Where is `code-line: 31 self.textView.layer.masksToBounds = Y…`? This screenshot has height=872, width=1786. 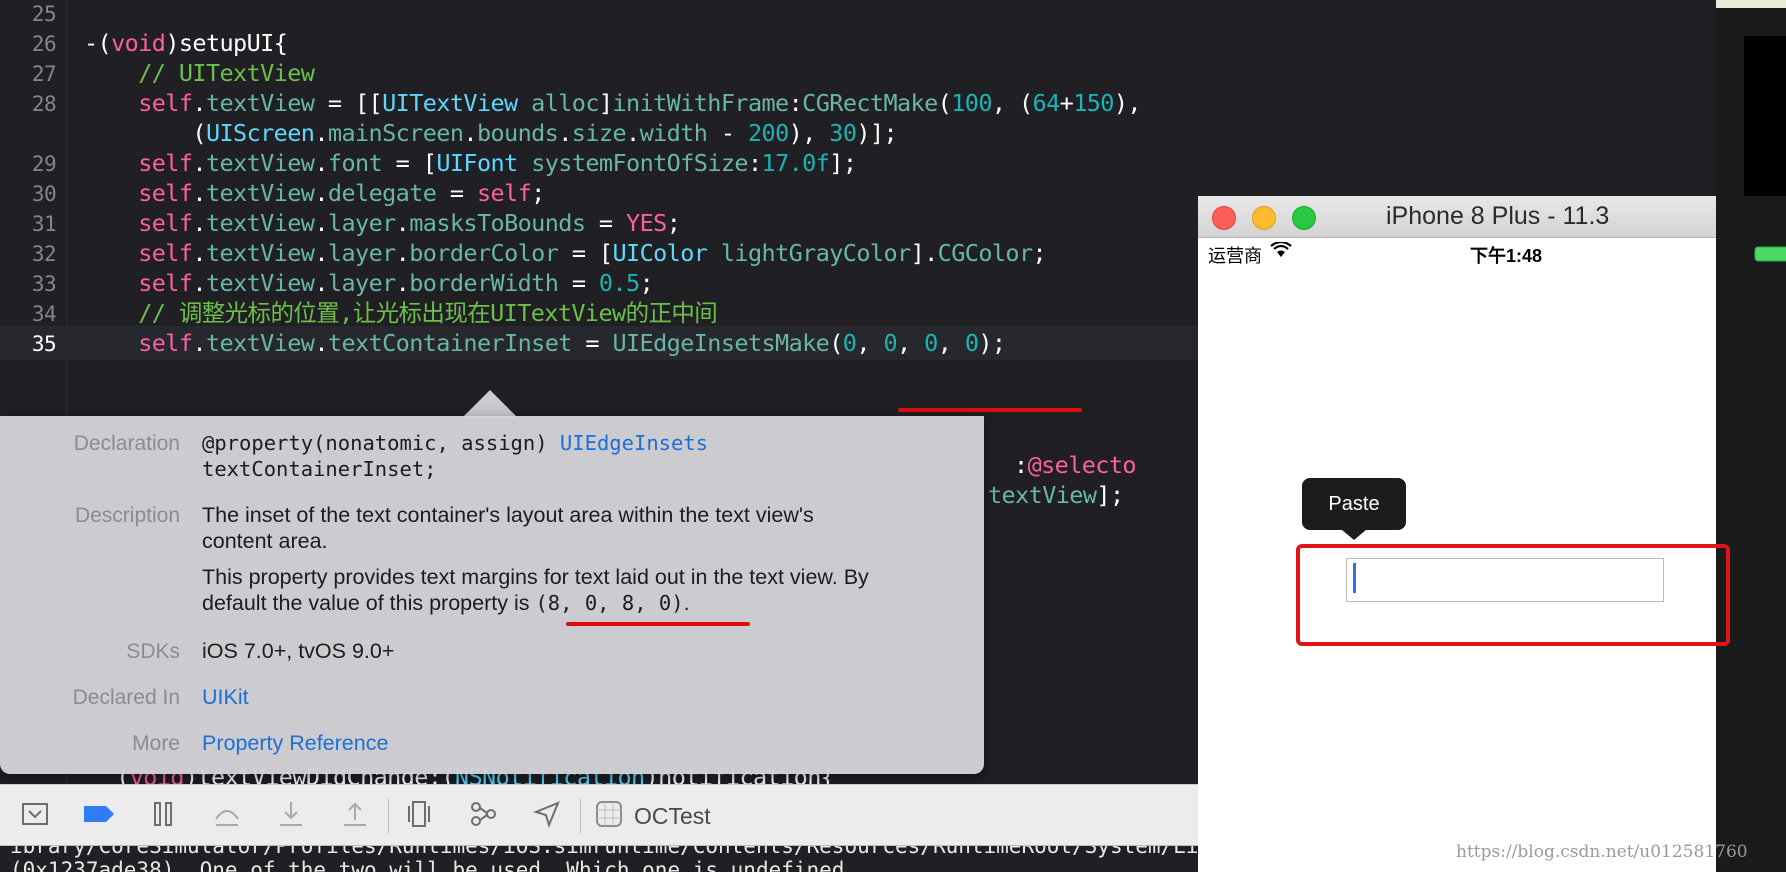 code-line: 31 self.textView.layer.masksToBounds = Y… is located at coordinates (340, 223).